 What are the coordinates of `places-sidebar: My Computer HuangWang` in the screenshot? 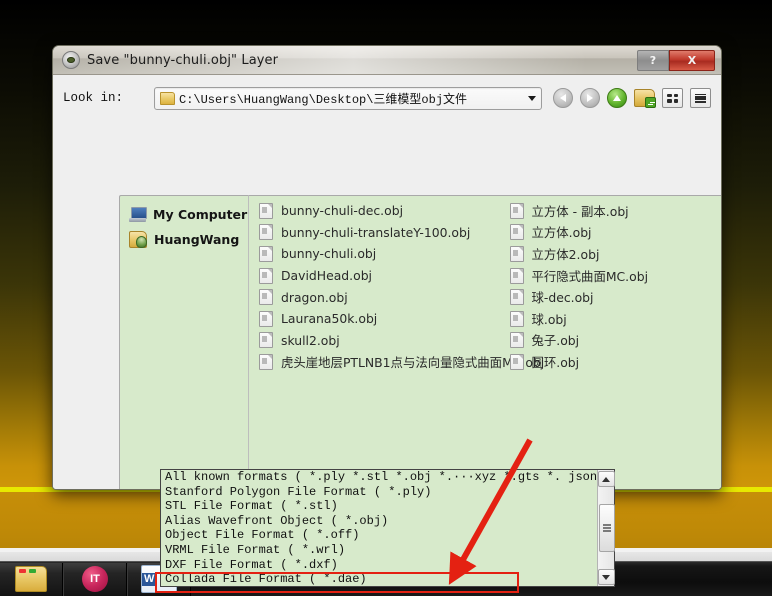 It's located at (183, 342).